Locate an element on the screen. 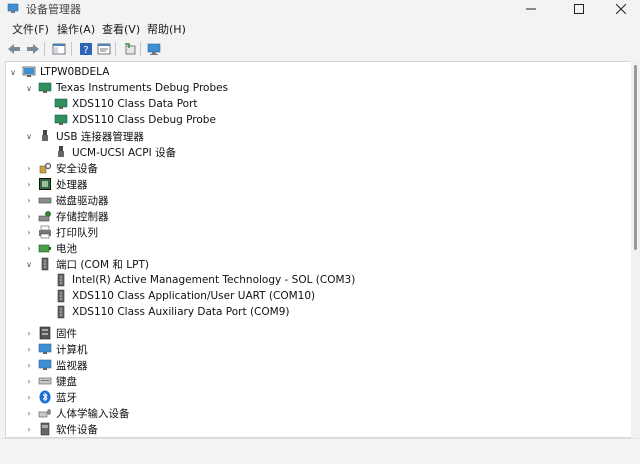 This screenshot has width=640, height=464. category-security-devices: › 安全设备 is located at coordinates (61, 168).